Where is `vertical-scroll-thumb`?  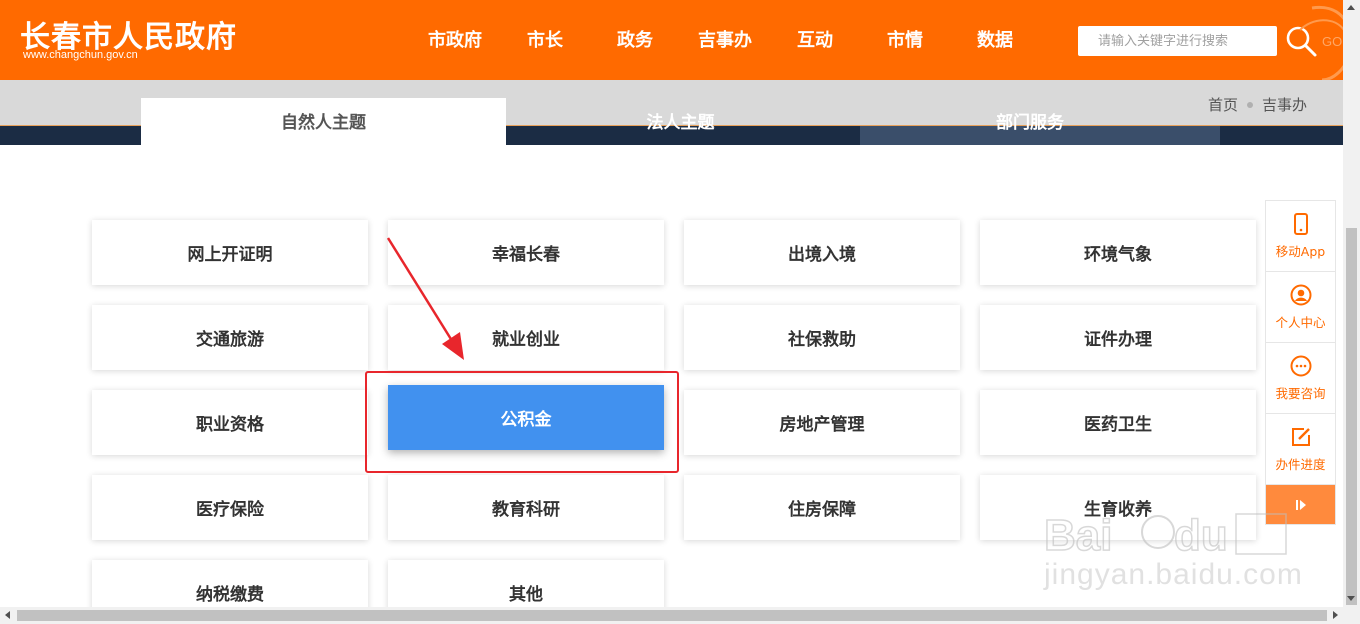 vertical-scroll-thumb is located at coordinates (1351, 416).